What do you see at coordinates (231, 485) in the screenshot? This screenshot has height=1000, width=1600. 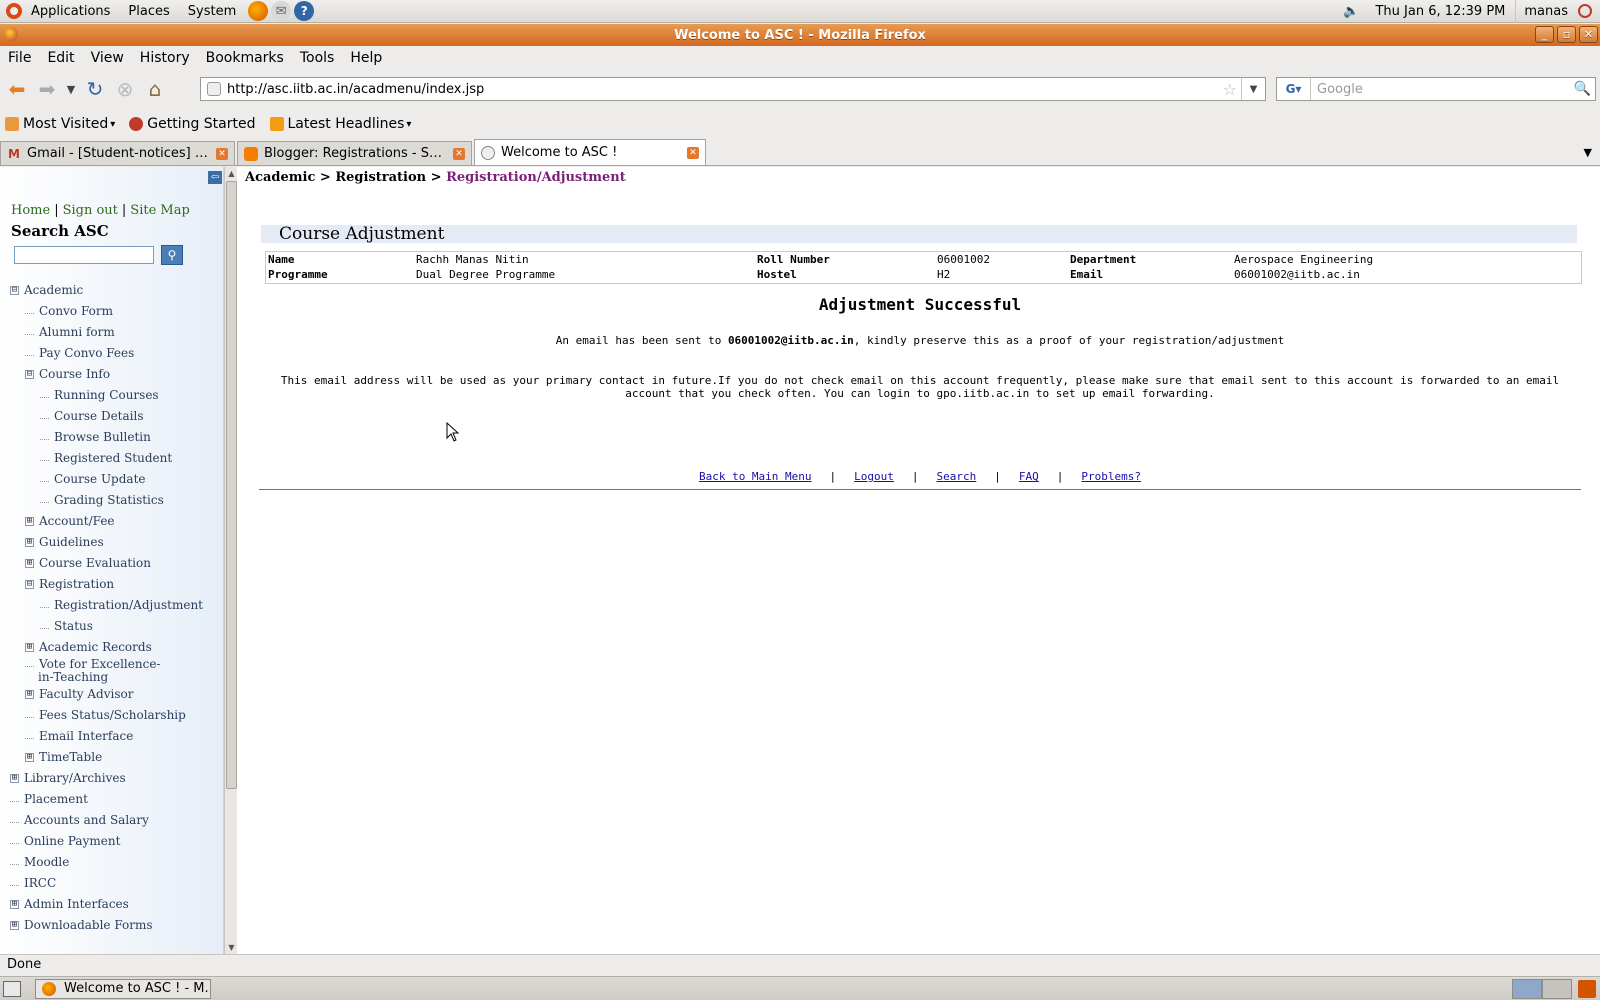 I see `scrollbar-thumb` at bounding box center [231, 485].